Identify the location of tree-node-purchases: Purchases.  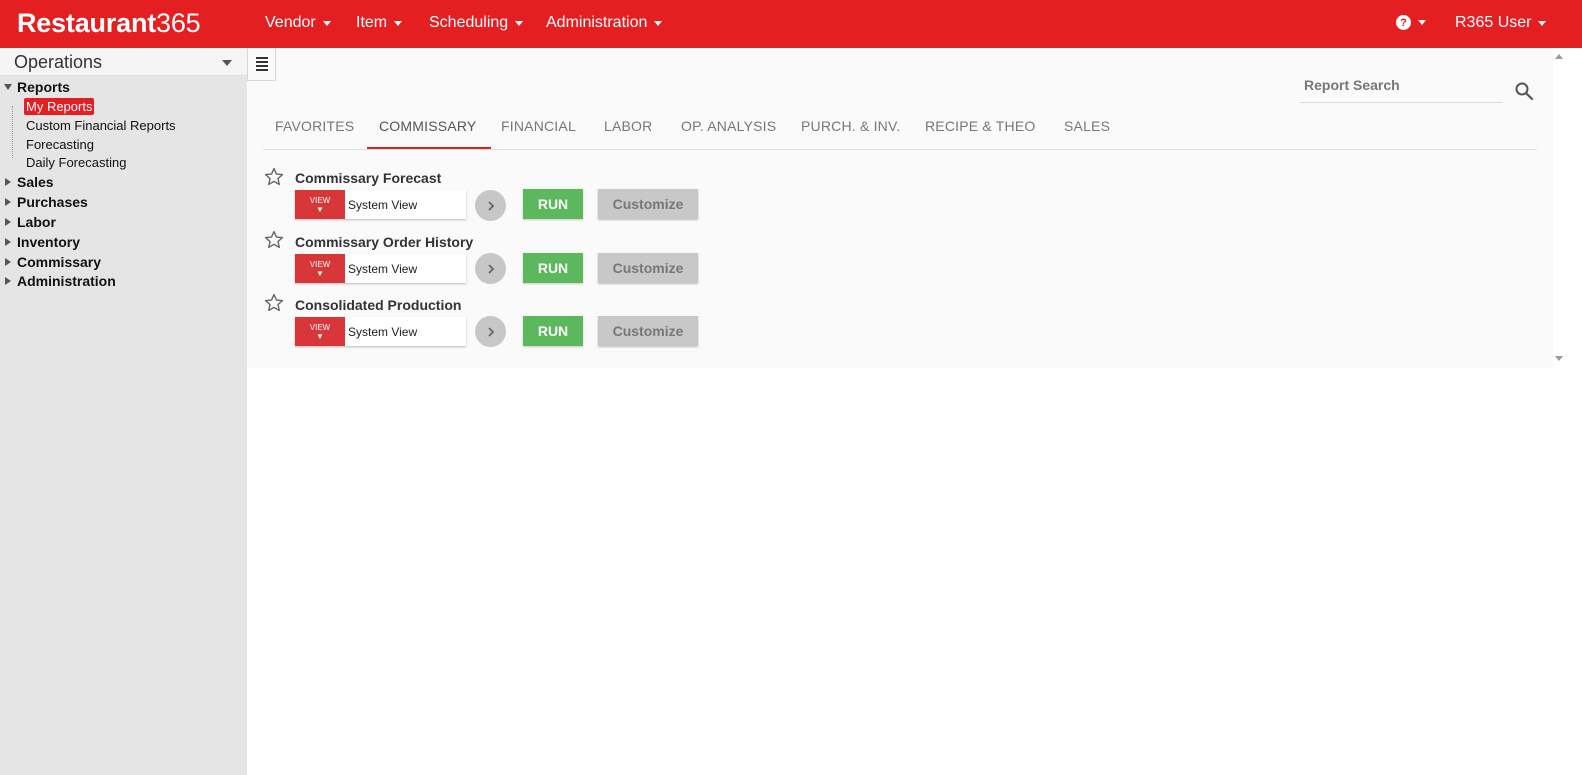
(46, 202).